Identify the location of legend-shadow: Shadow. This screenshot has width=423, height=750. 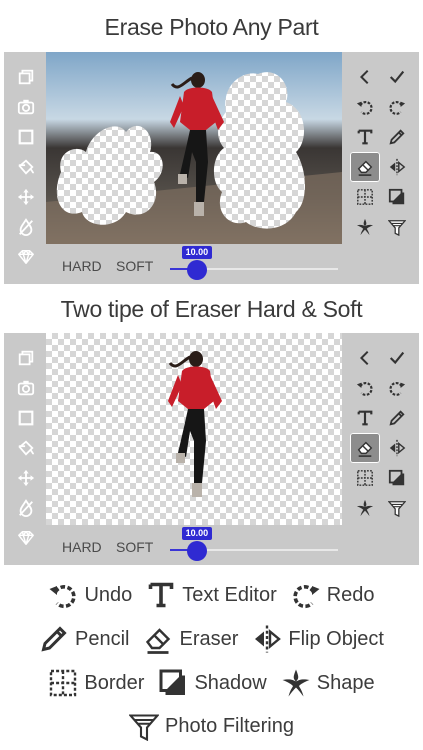
(212, 683).